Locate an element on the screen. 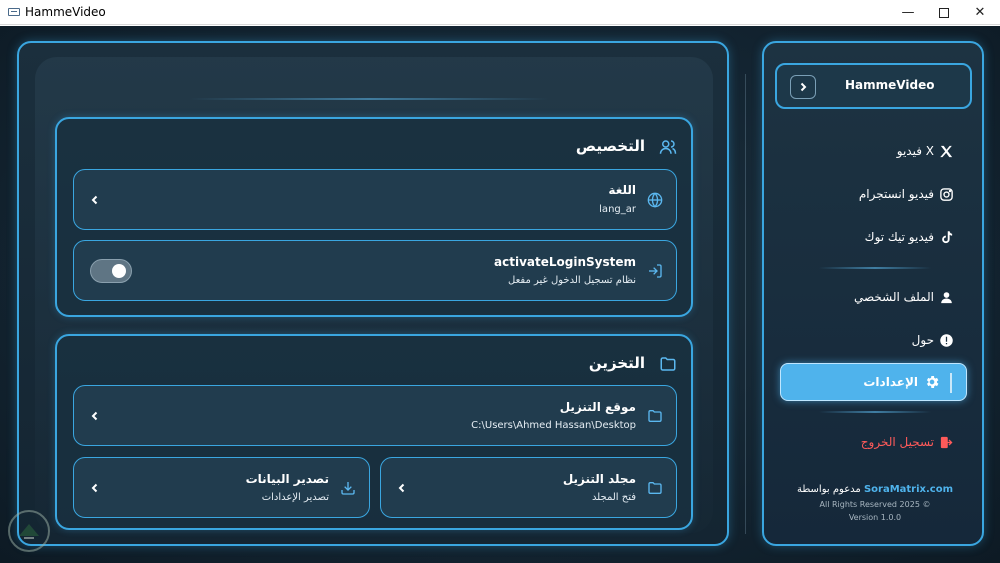 The image size is (1000, 563). version-text: Version 1.0.0 is located at coordinates (875, 517).